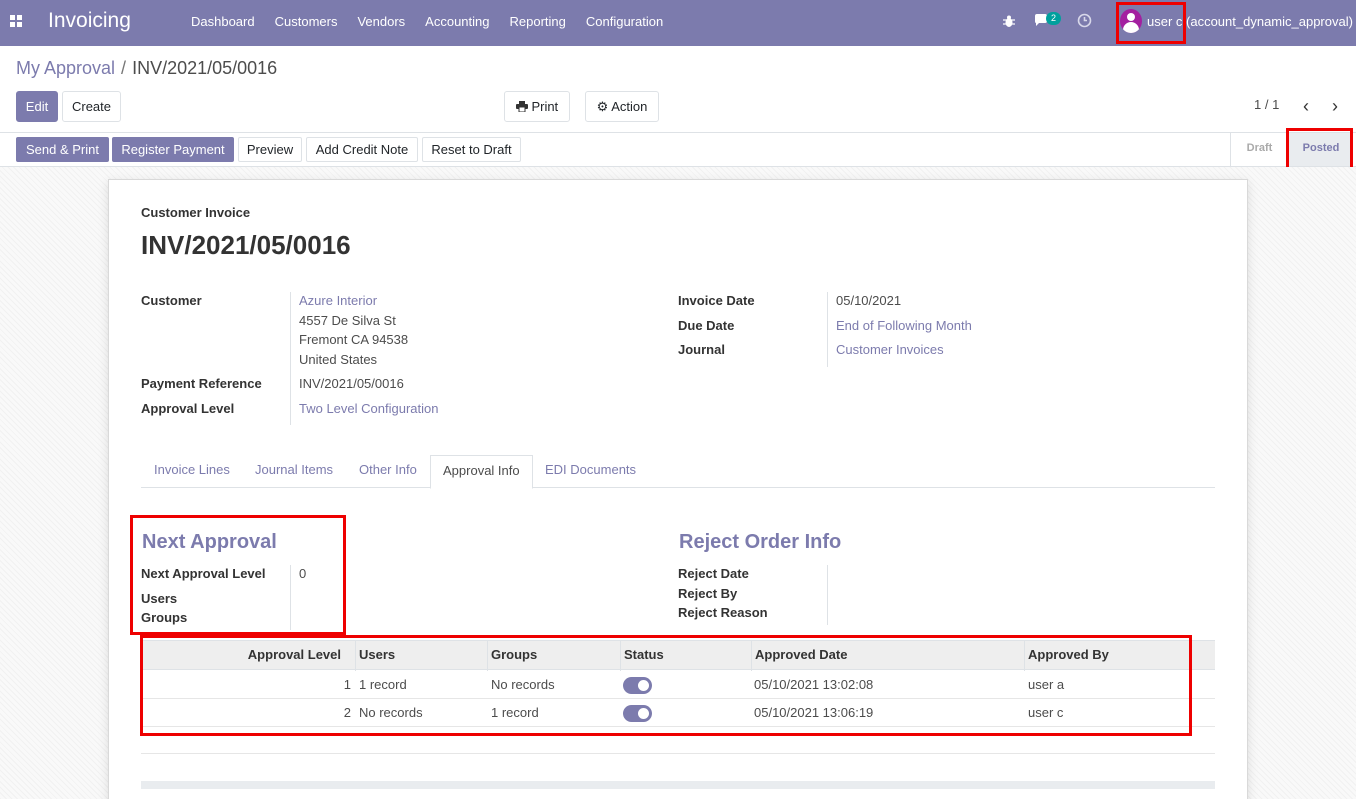 The width and height of the screenshot is (1356, 799). What do you see at coordinates (1306, 106) in the screenshot?
I see `pager-previous-icon: ‹` at bounding box center [1306, 106].